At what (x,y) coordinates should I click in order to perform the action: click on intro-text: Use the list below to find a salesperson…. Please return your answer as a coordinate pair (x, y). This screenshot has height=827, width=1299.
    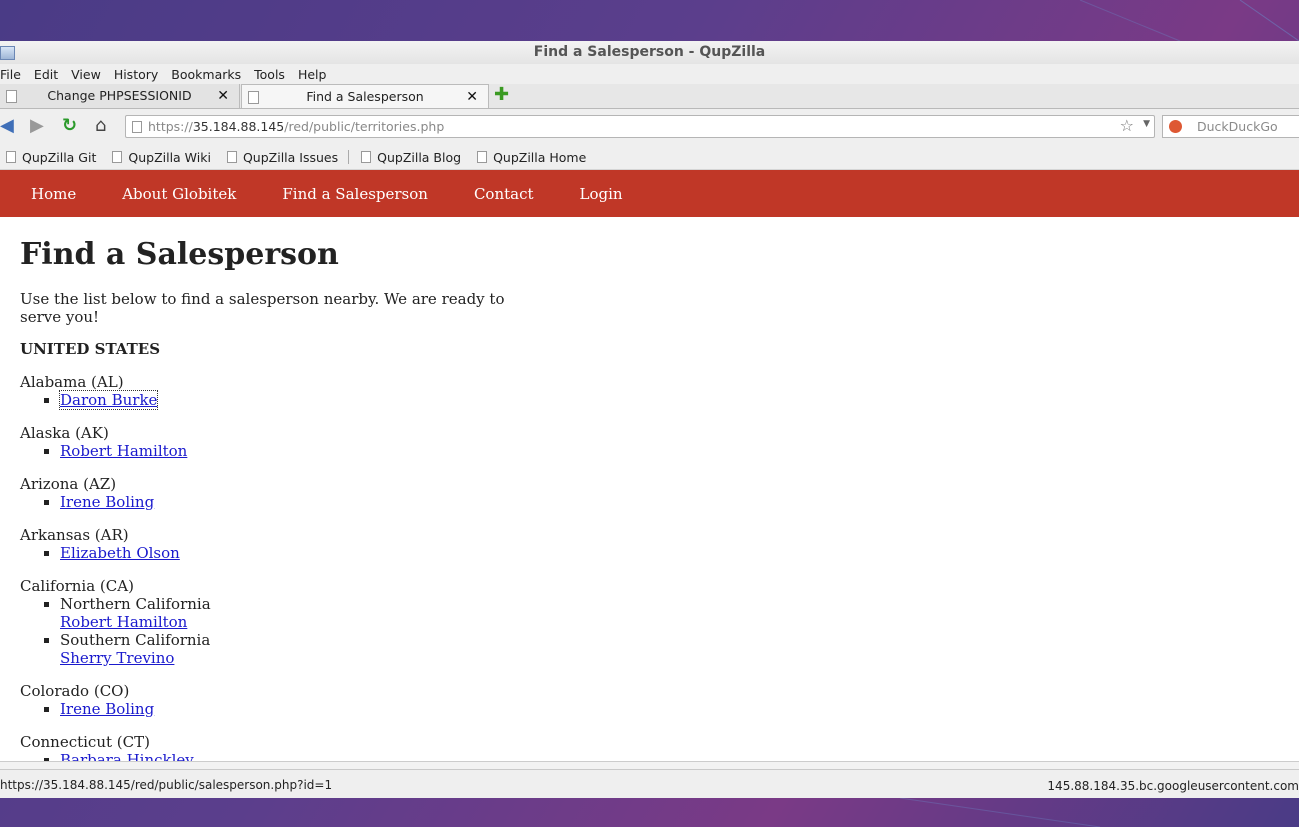
    Looking at the image, I should click on (262, 308).